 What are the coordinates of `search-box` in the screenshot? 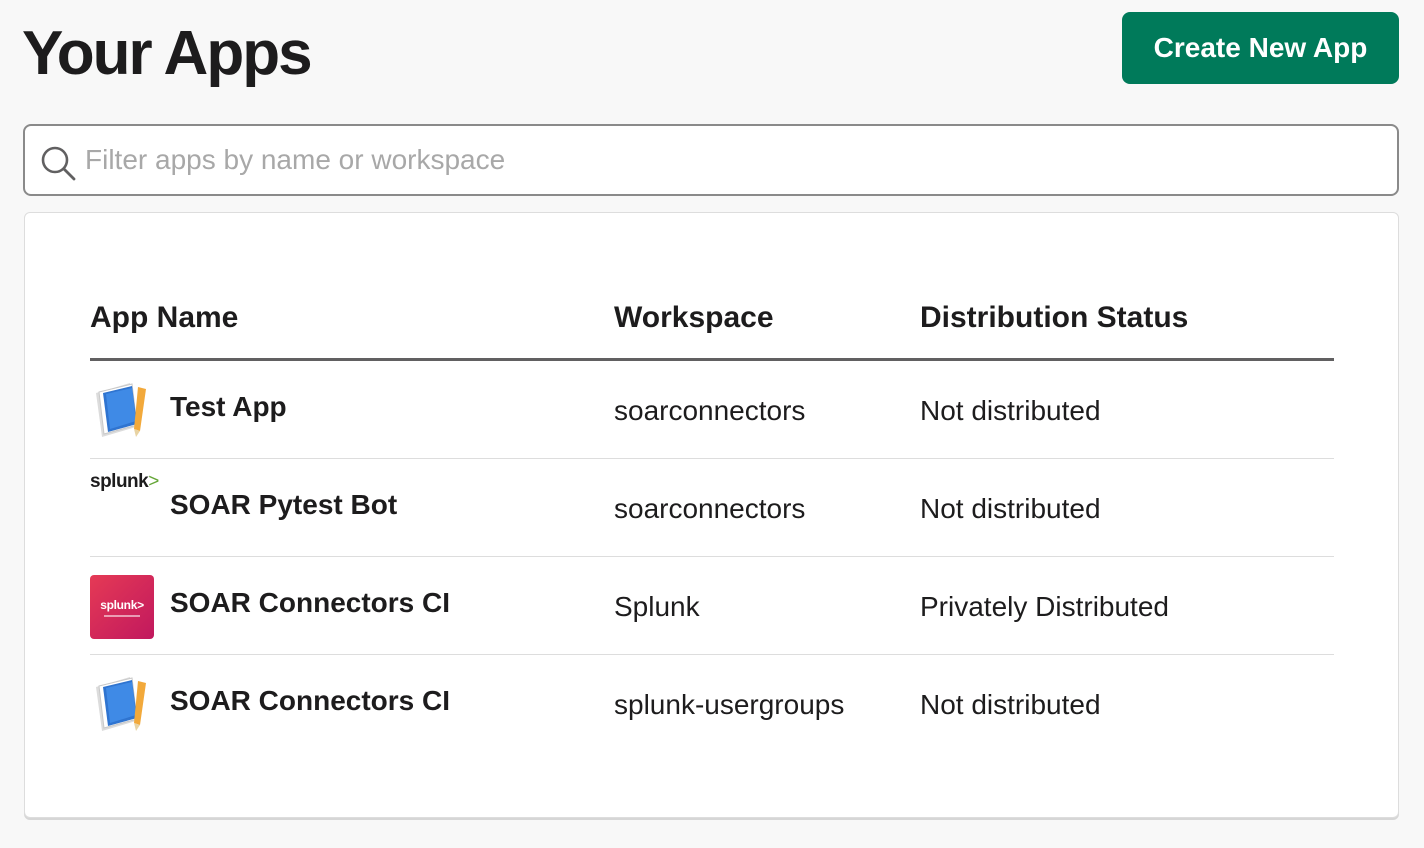 It's located at (711, 160).